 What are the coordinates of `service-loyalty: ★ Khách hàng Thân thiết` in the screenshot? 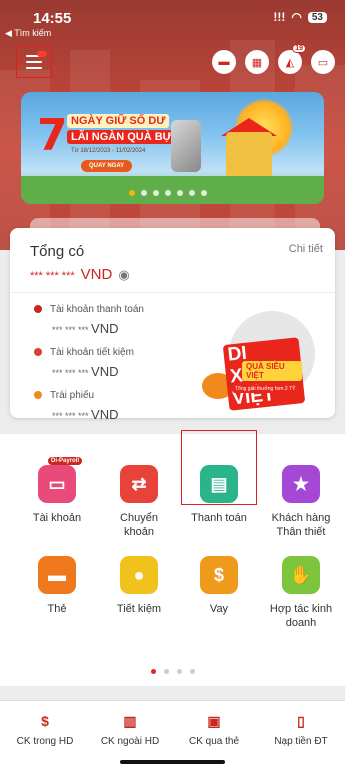 It's located at (301, 502).